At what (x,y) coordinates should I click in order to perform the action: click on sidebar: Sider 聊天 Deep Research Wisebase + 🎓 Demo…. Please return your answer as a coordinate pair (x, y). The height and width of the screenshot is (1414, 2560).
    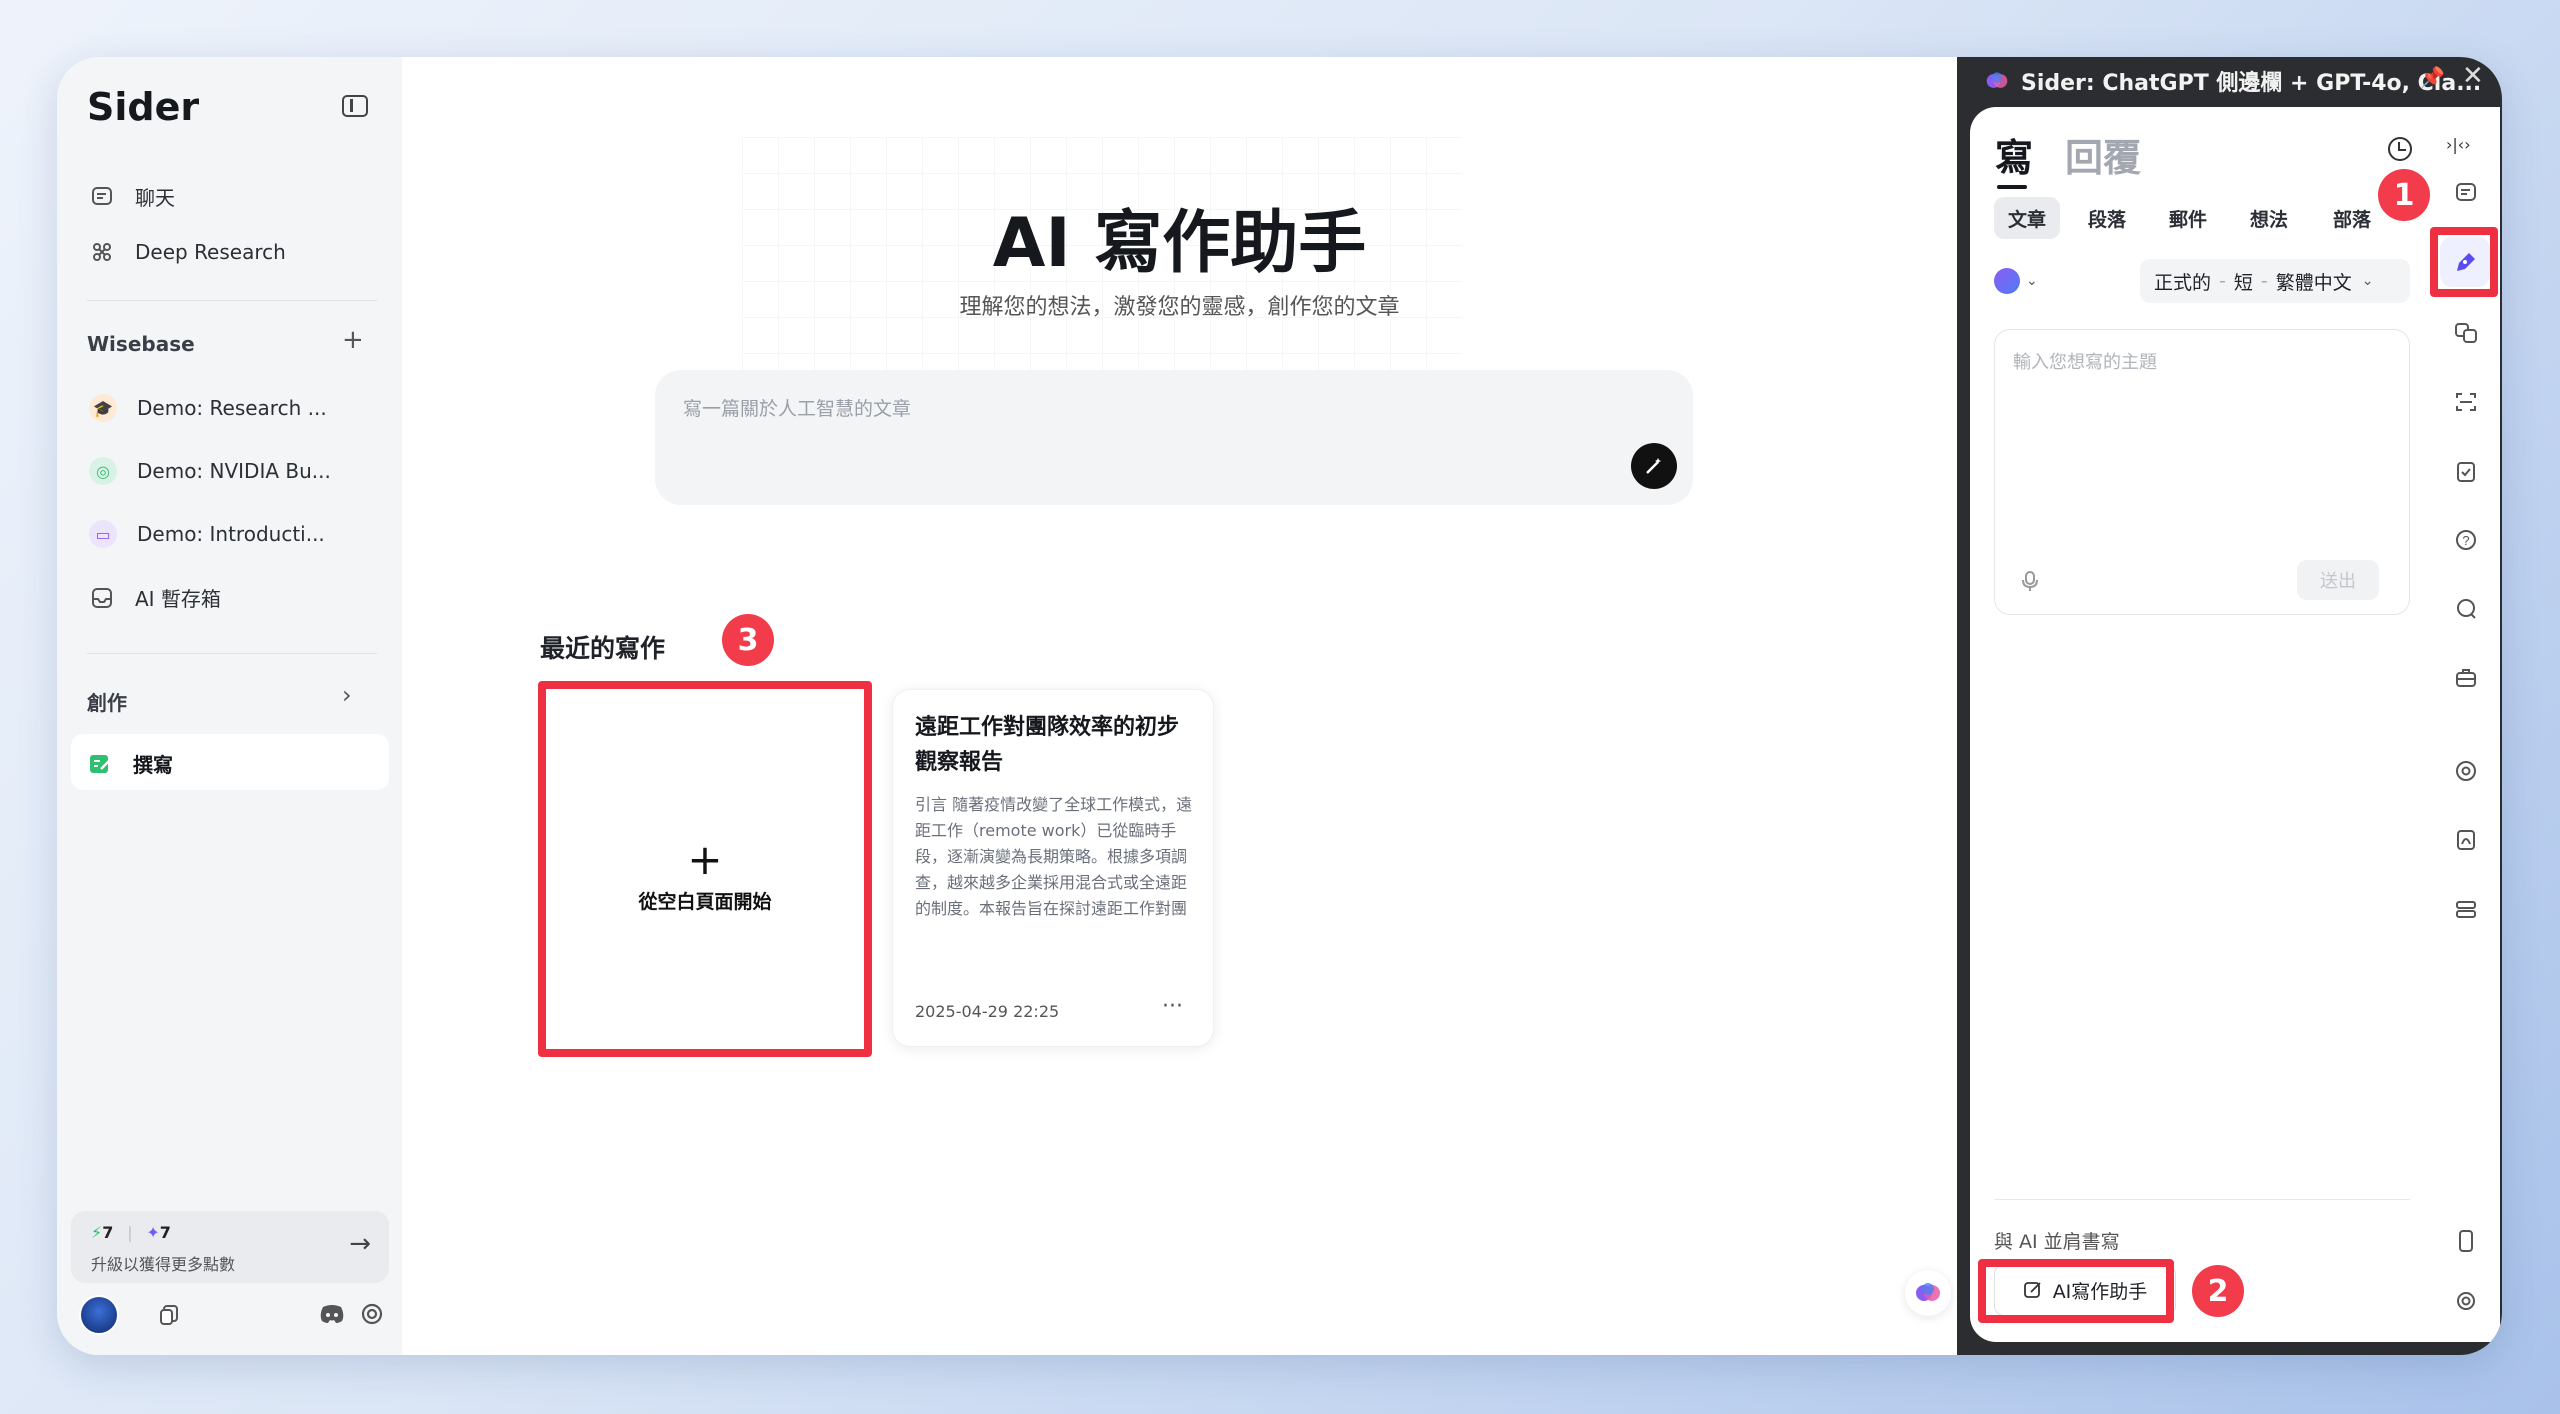
    Looking at the image, I should click on (229, 706).